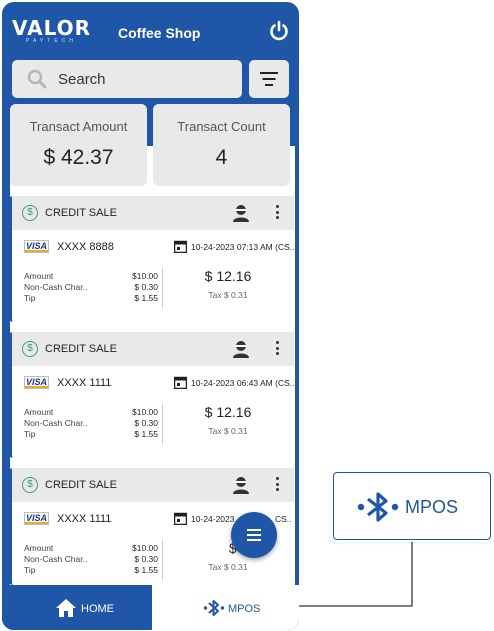 This screenshot has width=494, height=631. Describe the element at coordinates (85, 247) in the screenshot. I see `card-number: XXXX 8888` at that location.